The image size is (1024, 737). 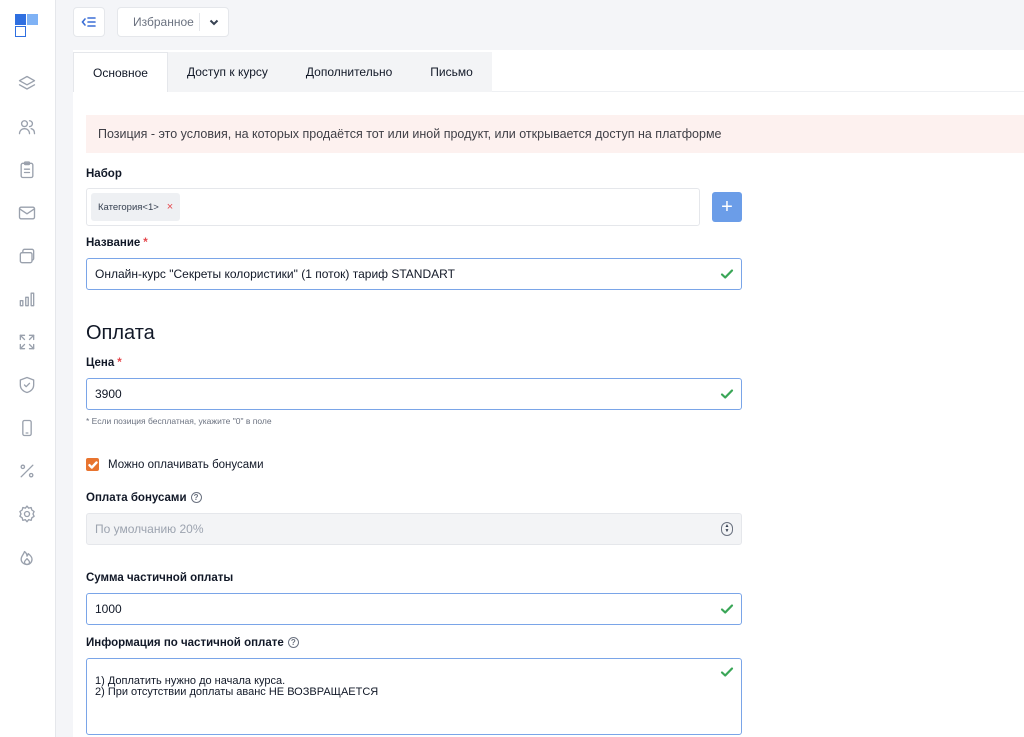 I want to click on mail-icon, so click(x=27, y=213).